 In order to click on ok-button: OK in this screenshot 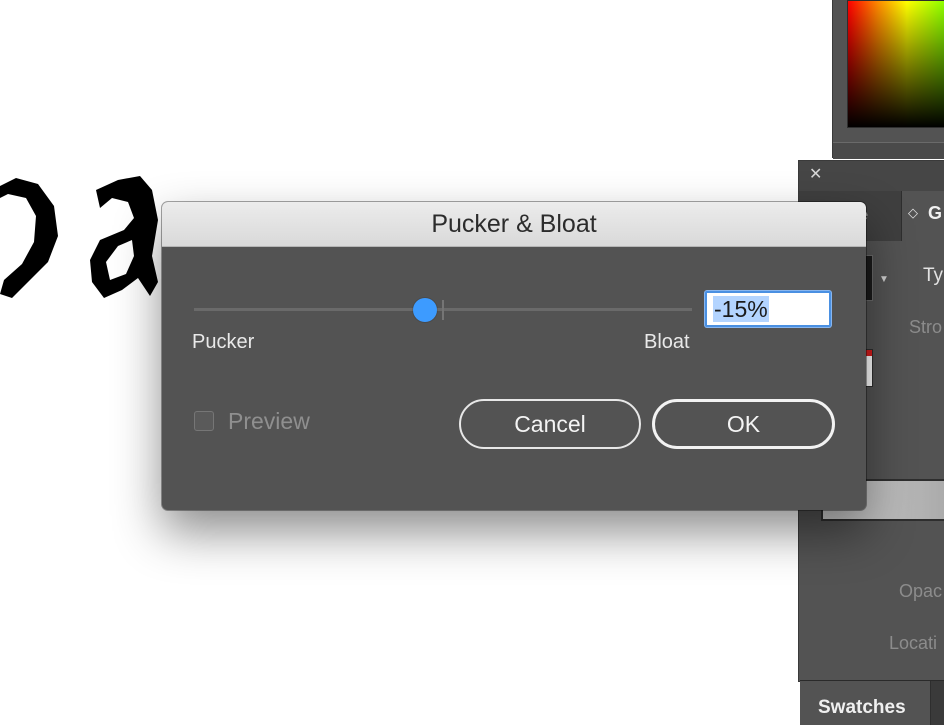, I will do `click(743, 424)`.